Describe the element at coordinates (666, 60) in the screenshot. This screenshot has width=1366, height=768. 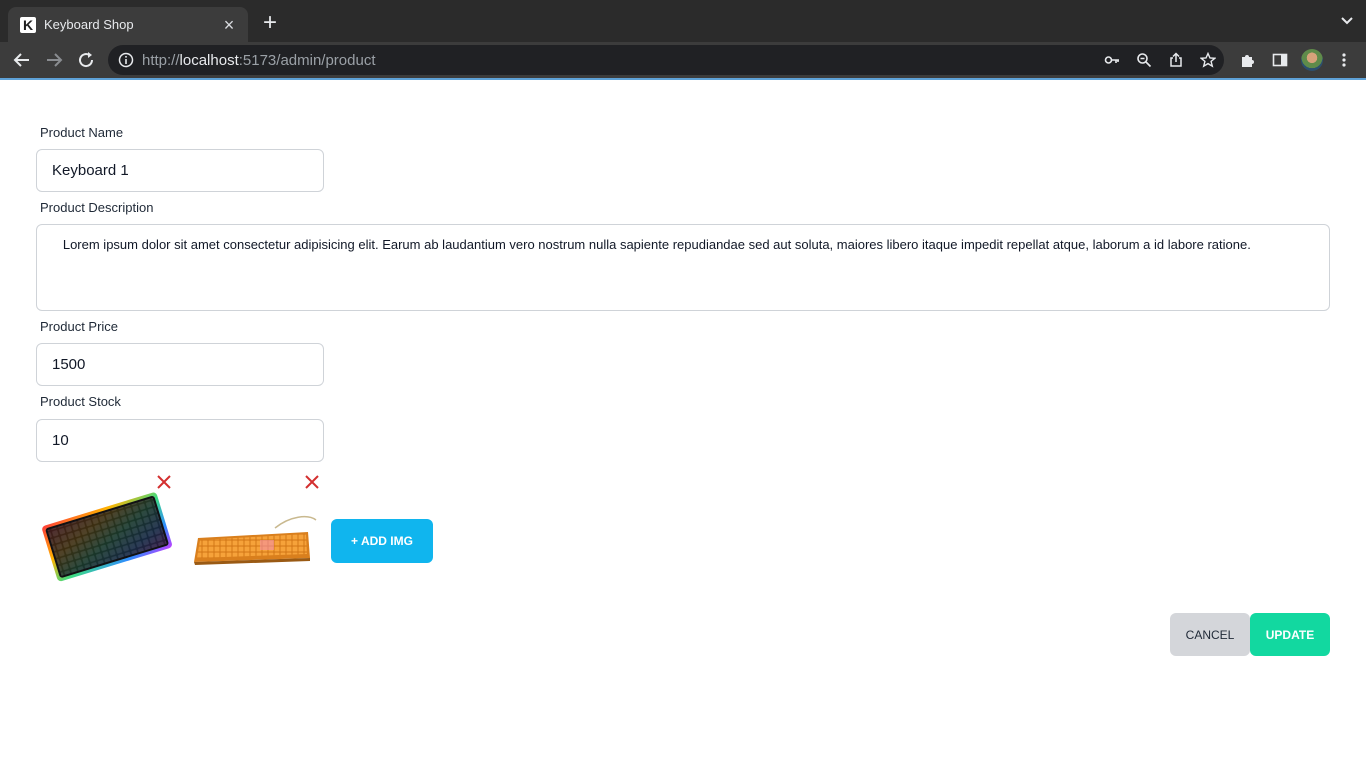
I see `address-bar: http://localhost:5173/admin/product` at that location.